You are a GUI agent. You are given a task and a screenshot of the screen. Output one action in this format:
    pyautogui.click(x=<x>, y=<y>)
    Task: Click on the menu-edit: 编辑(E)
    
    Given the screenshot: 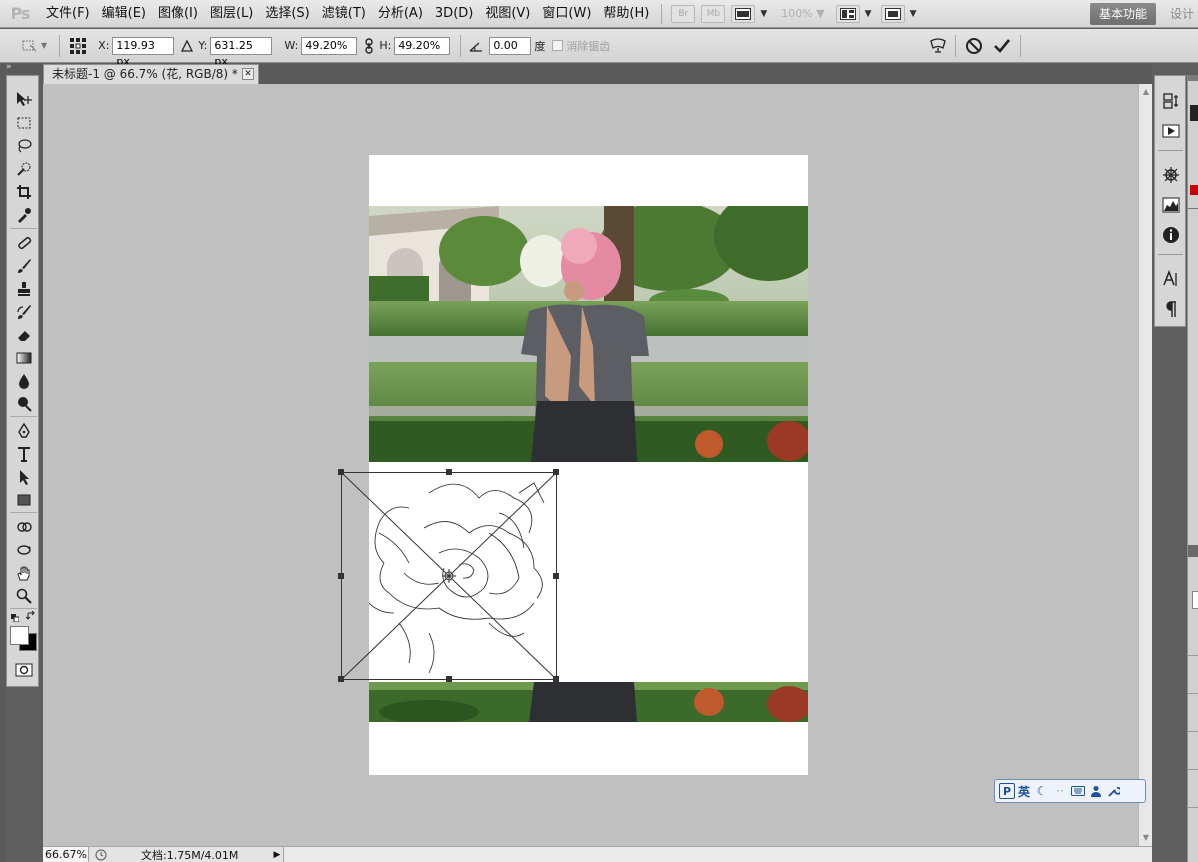 What is the action you would take?
    pyautogui.click(x=124, y=14)
    